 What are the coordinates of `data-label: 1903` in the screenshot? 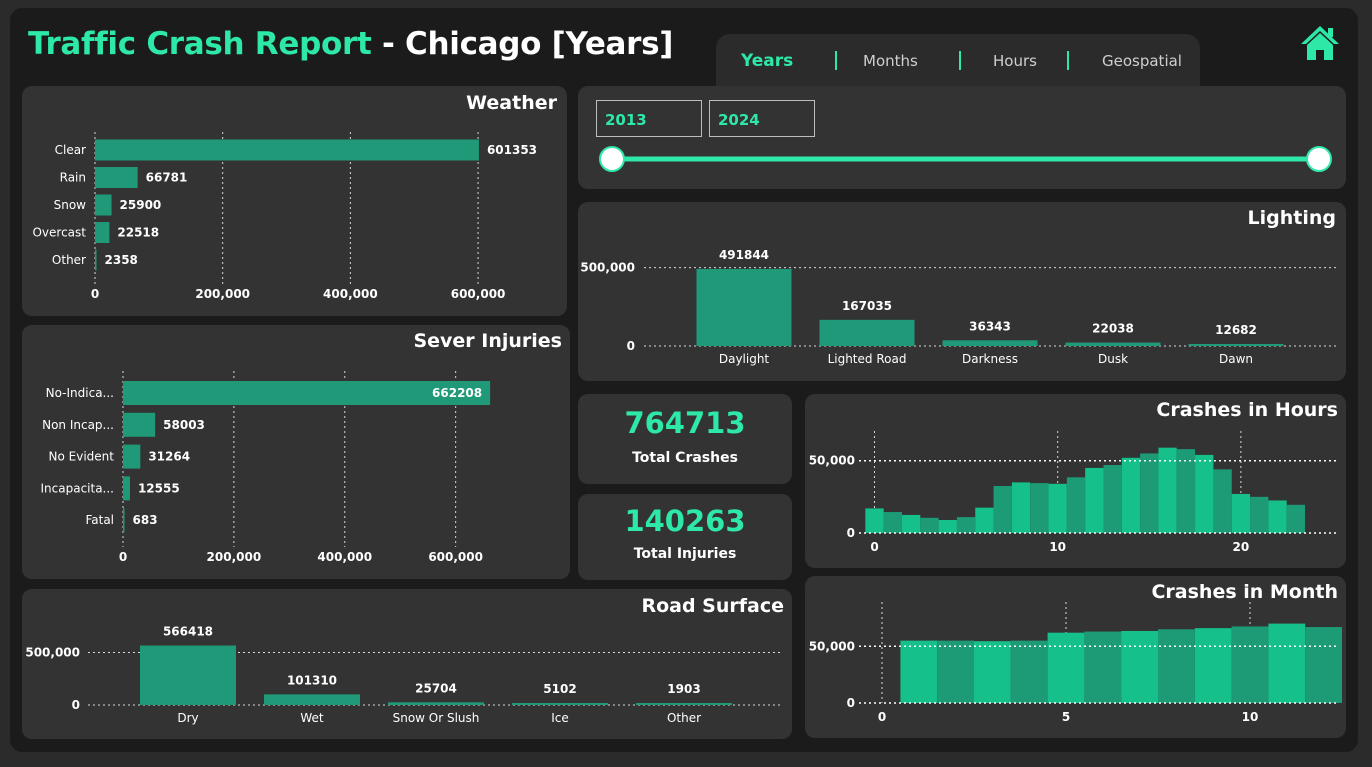 It's located at (683, 689).